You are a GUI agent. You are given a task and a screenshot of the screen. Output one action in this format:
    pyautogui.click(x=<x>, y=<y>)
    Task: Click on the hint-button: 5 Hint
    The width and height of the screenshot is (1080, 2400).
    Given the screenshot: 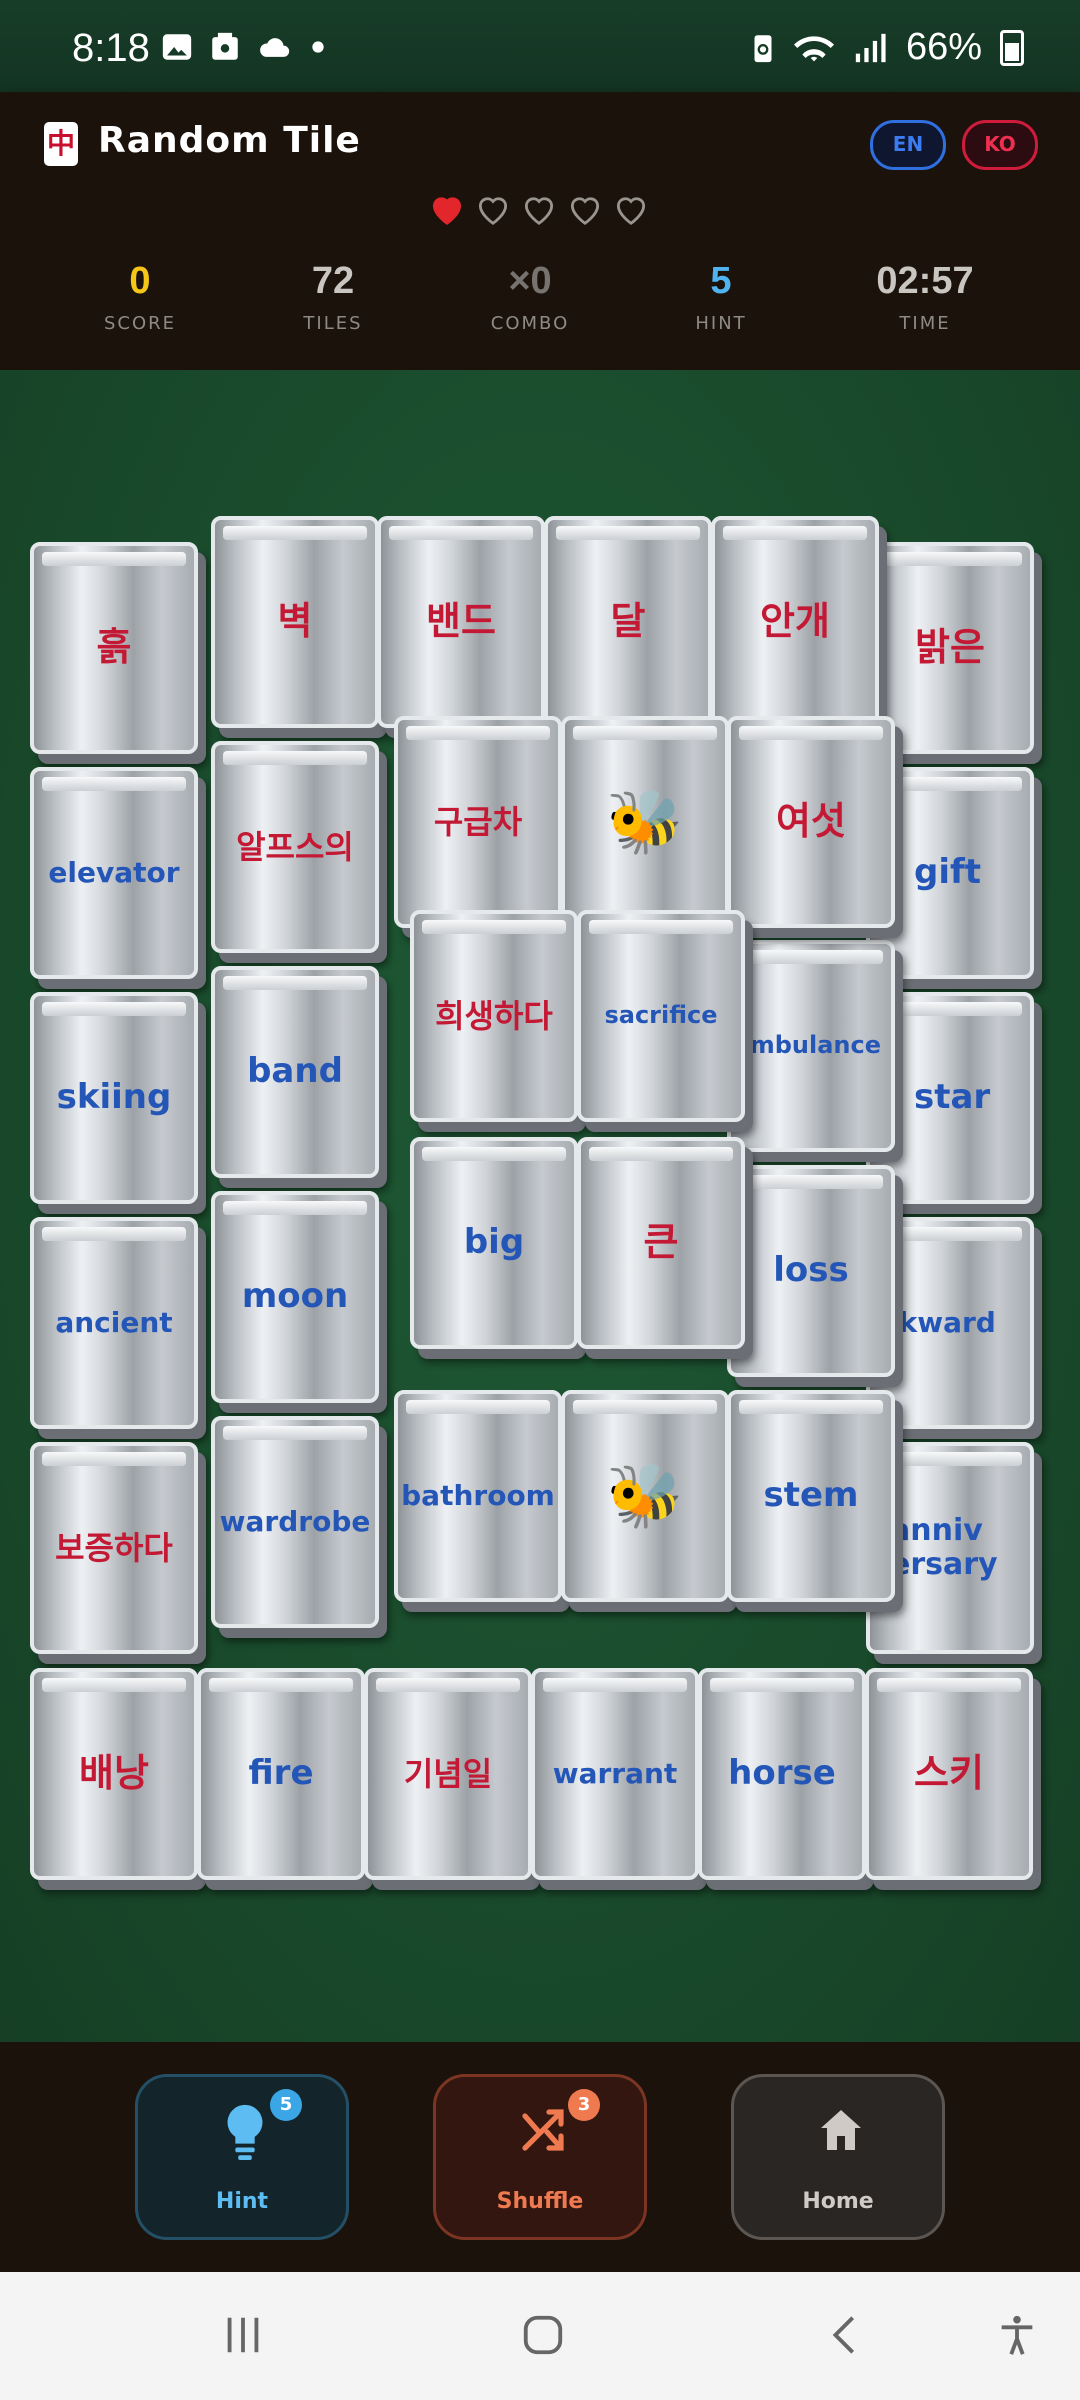 What is the action you would take?
    pyautogui.click(x=242, y=2157)
    